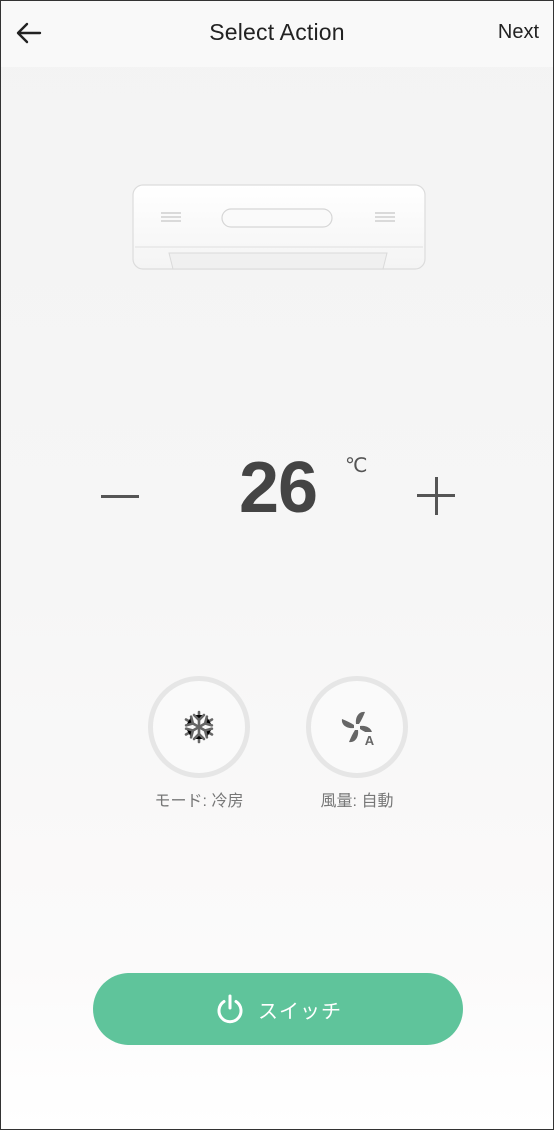 The height and width of the screenshot is (1130, 554). I want to click on snowflake-icon, so click(199, 727).